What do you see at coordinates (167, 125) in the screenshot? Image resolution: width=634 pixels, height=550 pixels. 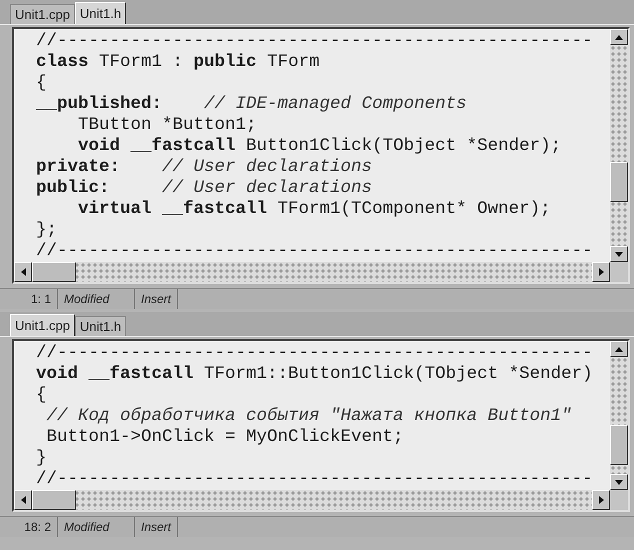 I see `code-line: TButton *Button1;` at bounding box center [167, 125].